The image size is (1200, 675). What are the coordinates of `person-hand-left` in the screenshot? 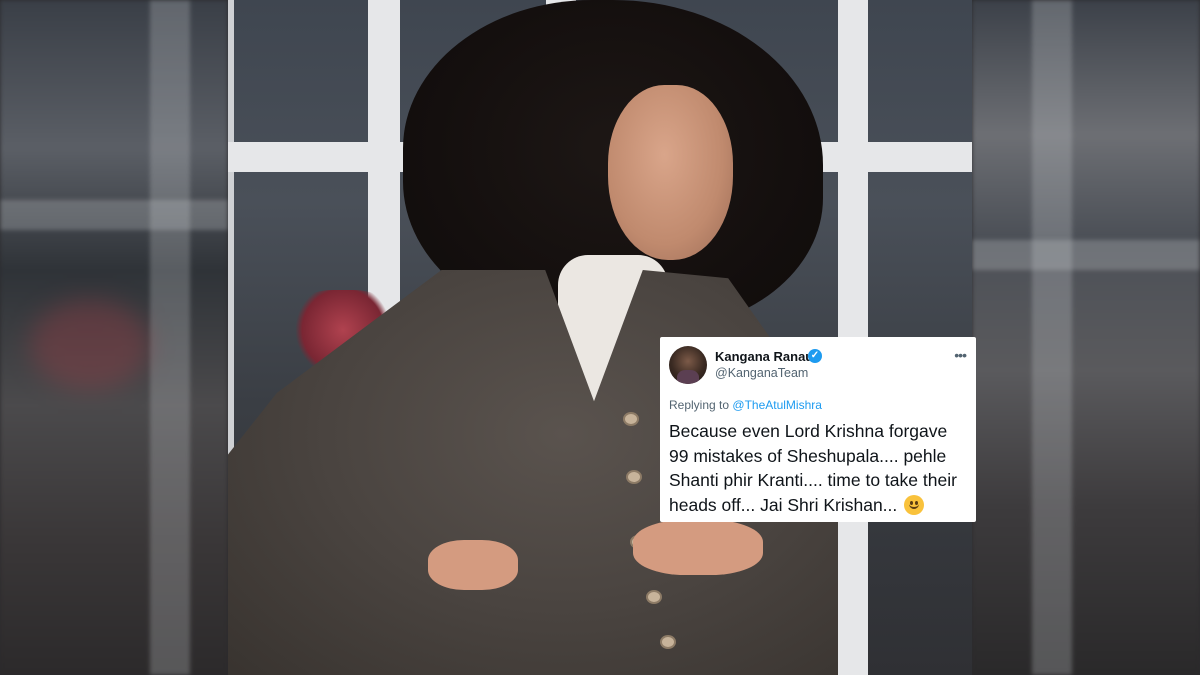 It's located at (473, 565).